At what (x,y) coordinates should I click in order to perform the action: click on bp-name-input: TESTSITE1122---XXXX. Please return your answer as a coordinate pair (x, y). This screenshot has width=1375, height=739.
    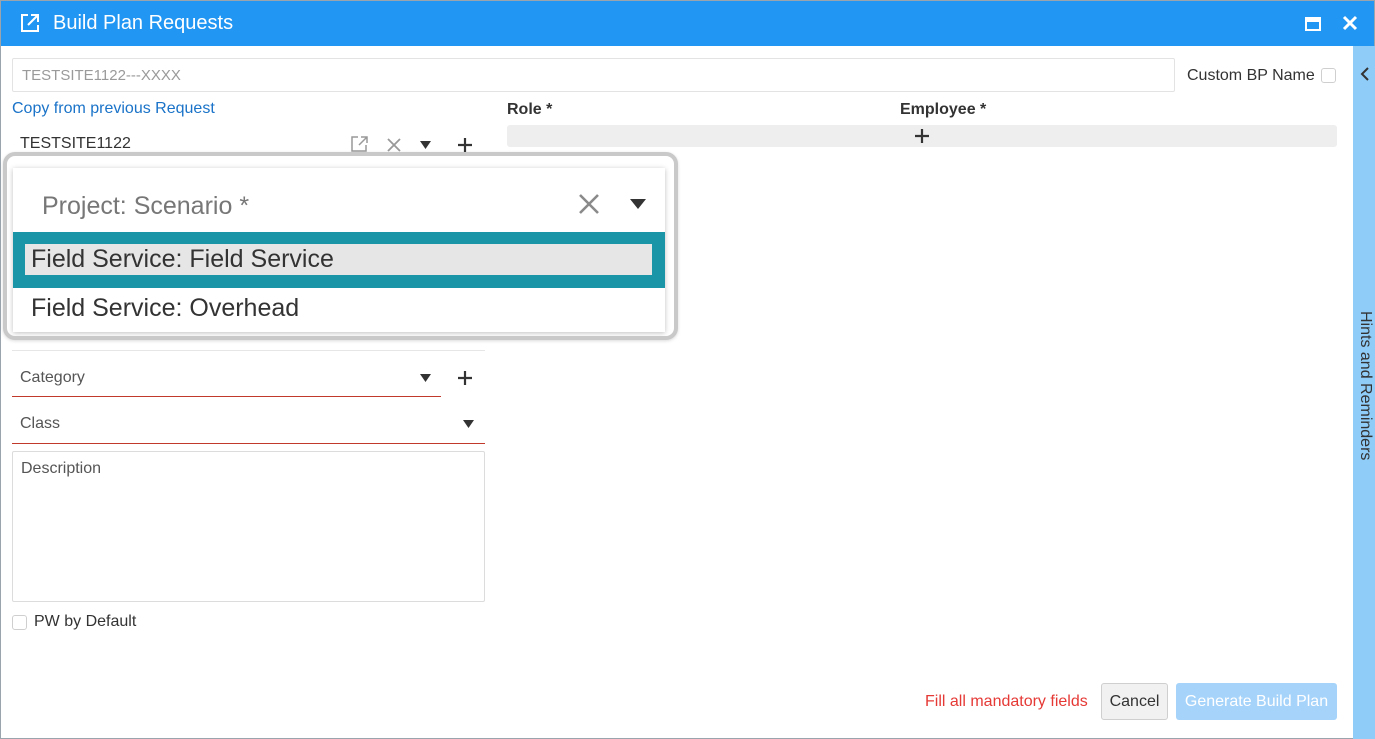
    Looking at the image, I should click on (593, 75).